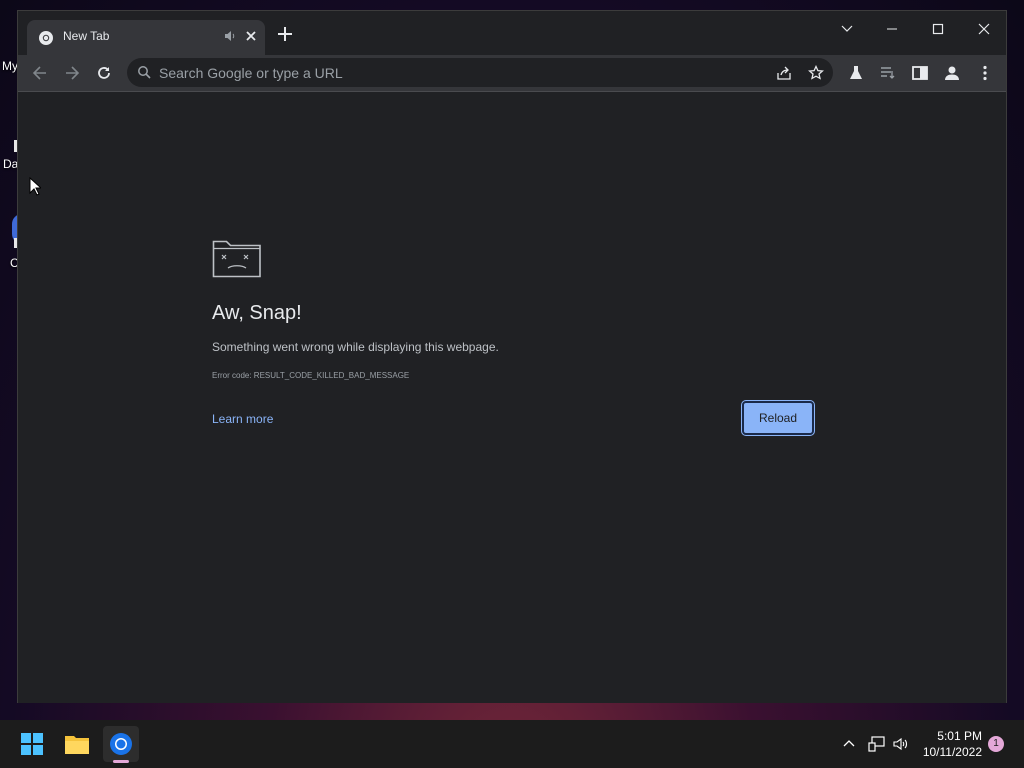  I want to click on search-icon, so click(144, 72).